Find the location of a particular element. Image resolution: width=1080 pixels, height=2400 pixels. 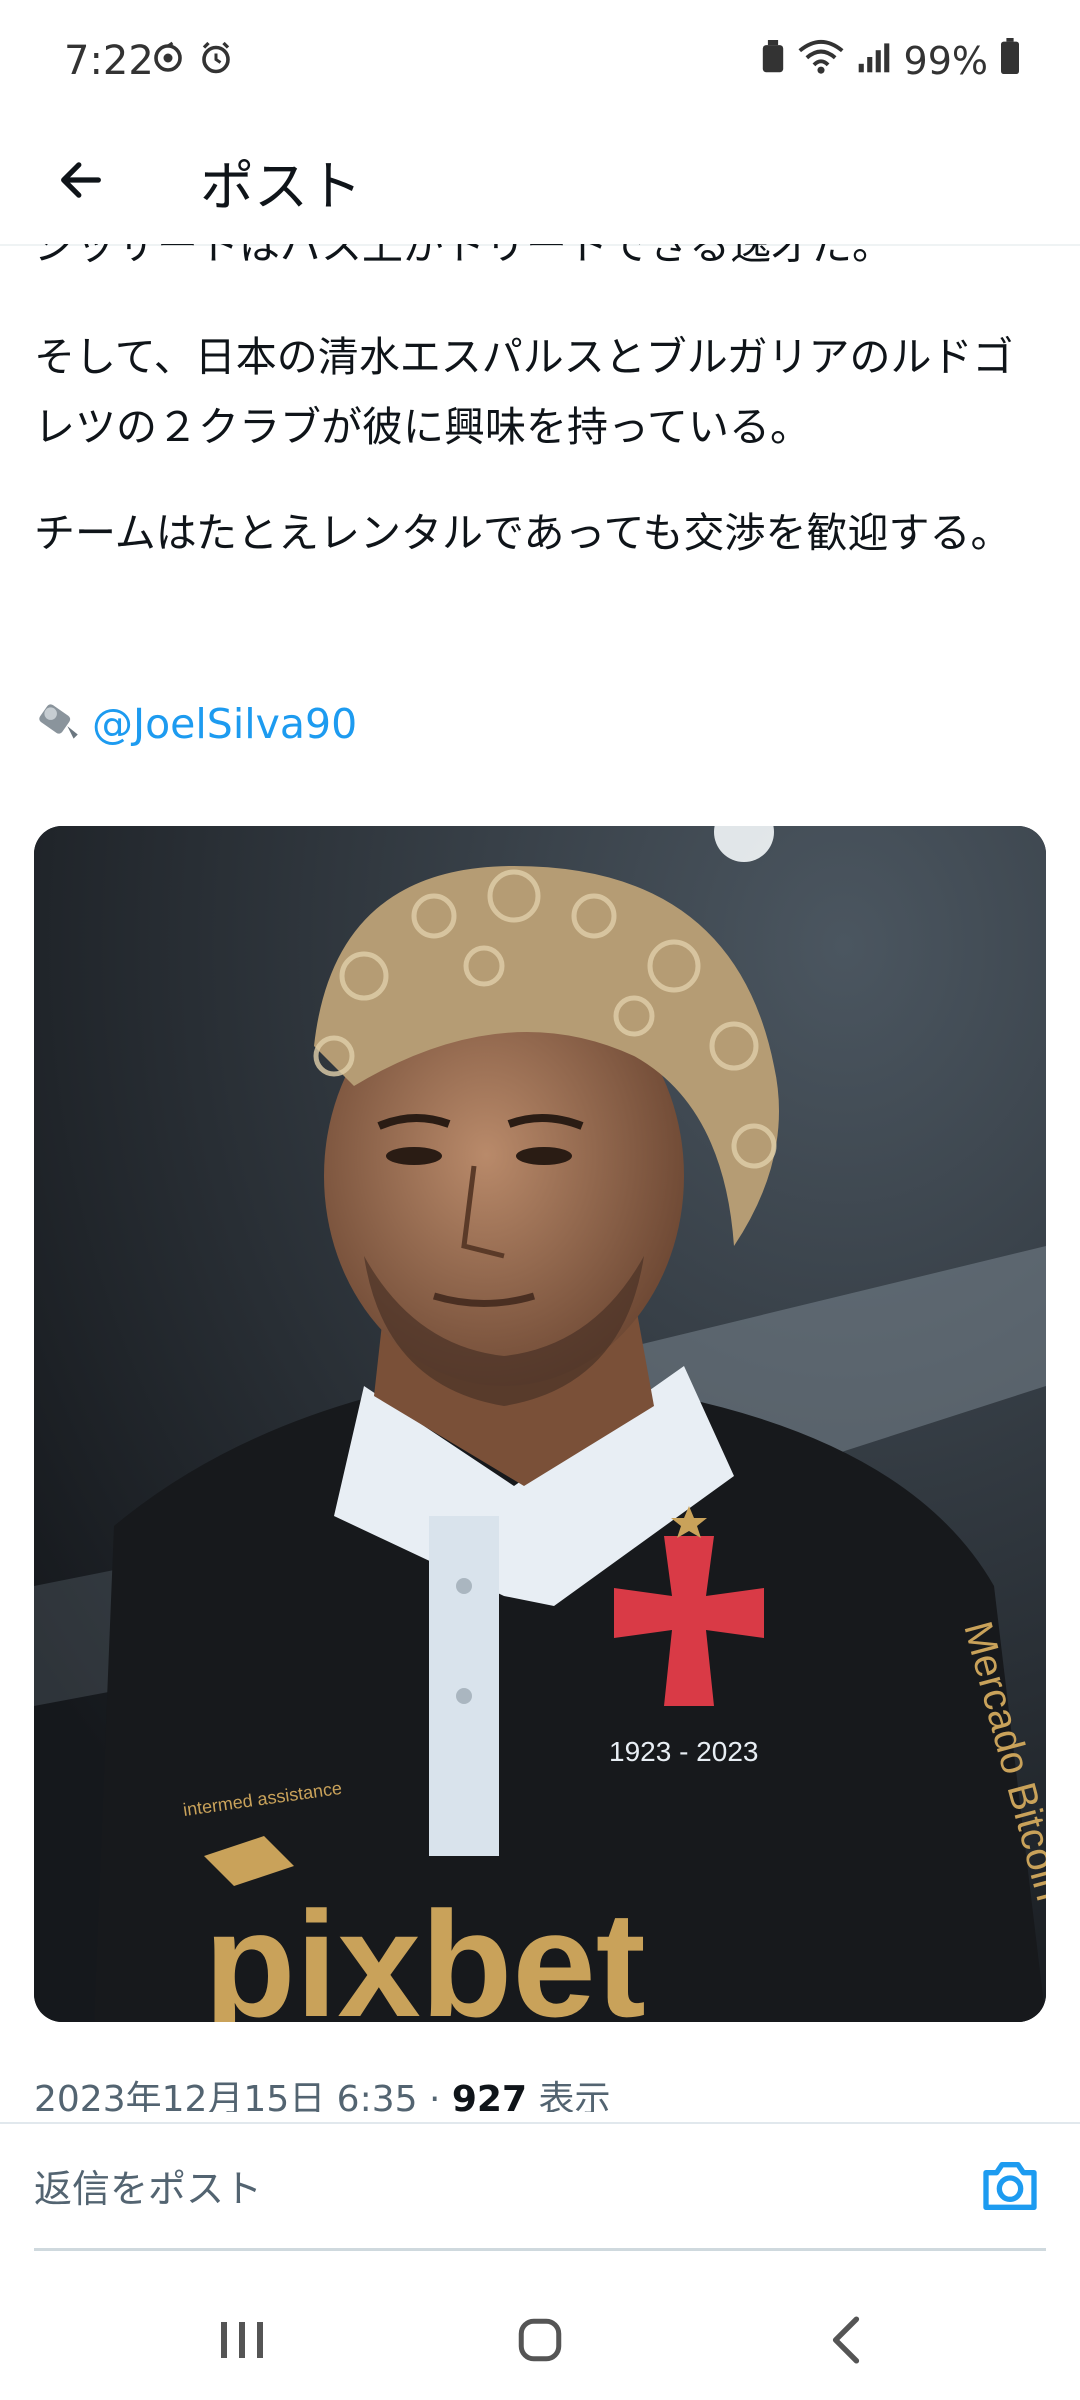

views-label: 表示 is located at coordinates (569, 2095).